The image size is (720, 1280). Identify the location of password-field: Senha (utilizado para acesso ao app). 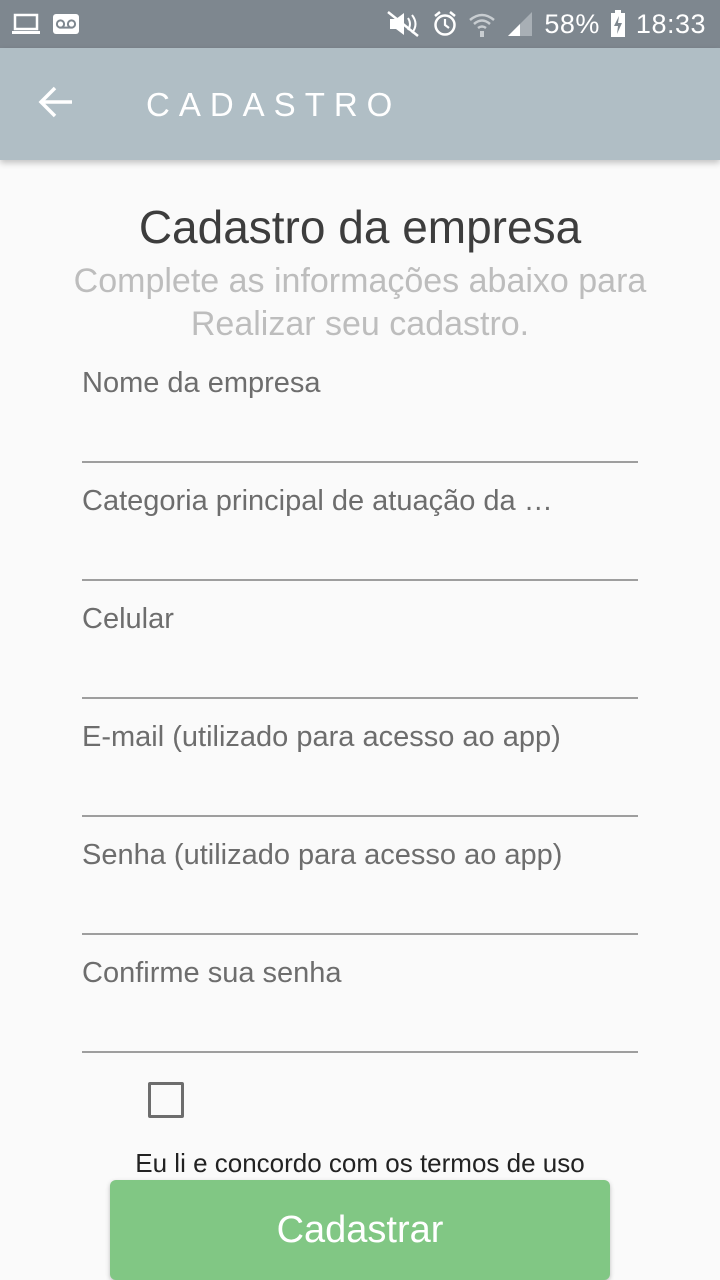
(360, 876).